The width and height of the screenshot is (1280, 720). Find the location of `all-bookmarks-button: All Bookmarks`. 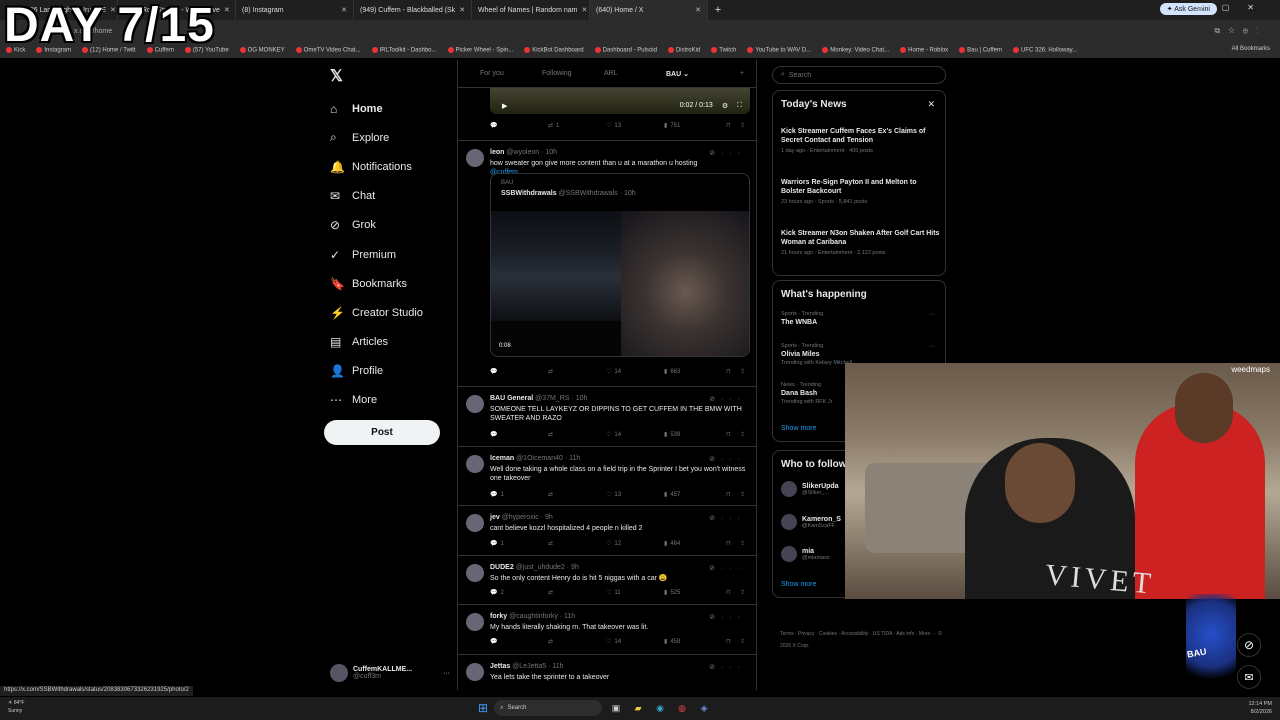

all-bookmarks-button: All Bookmarks is located at coordinates (1251, 49).